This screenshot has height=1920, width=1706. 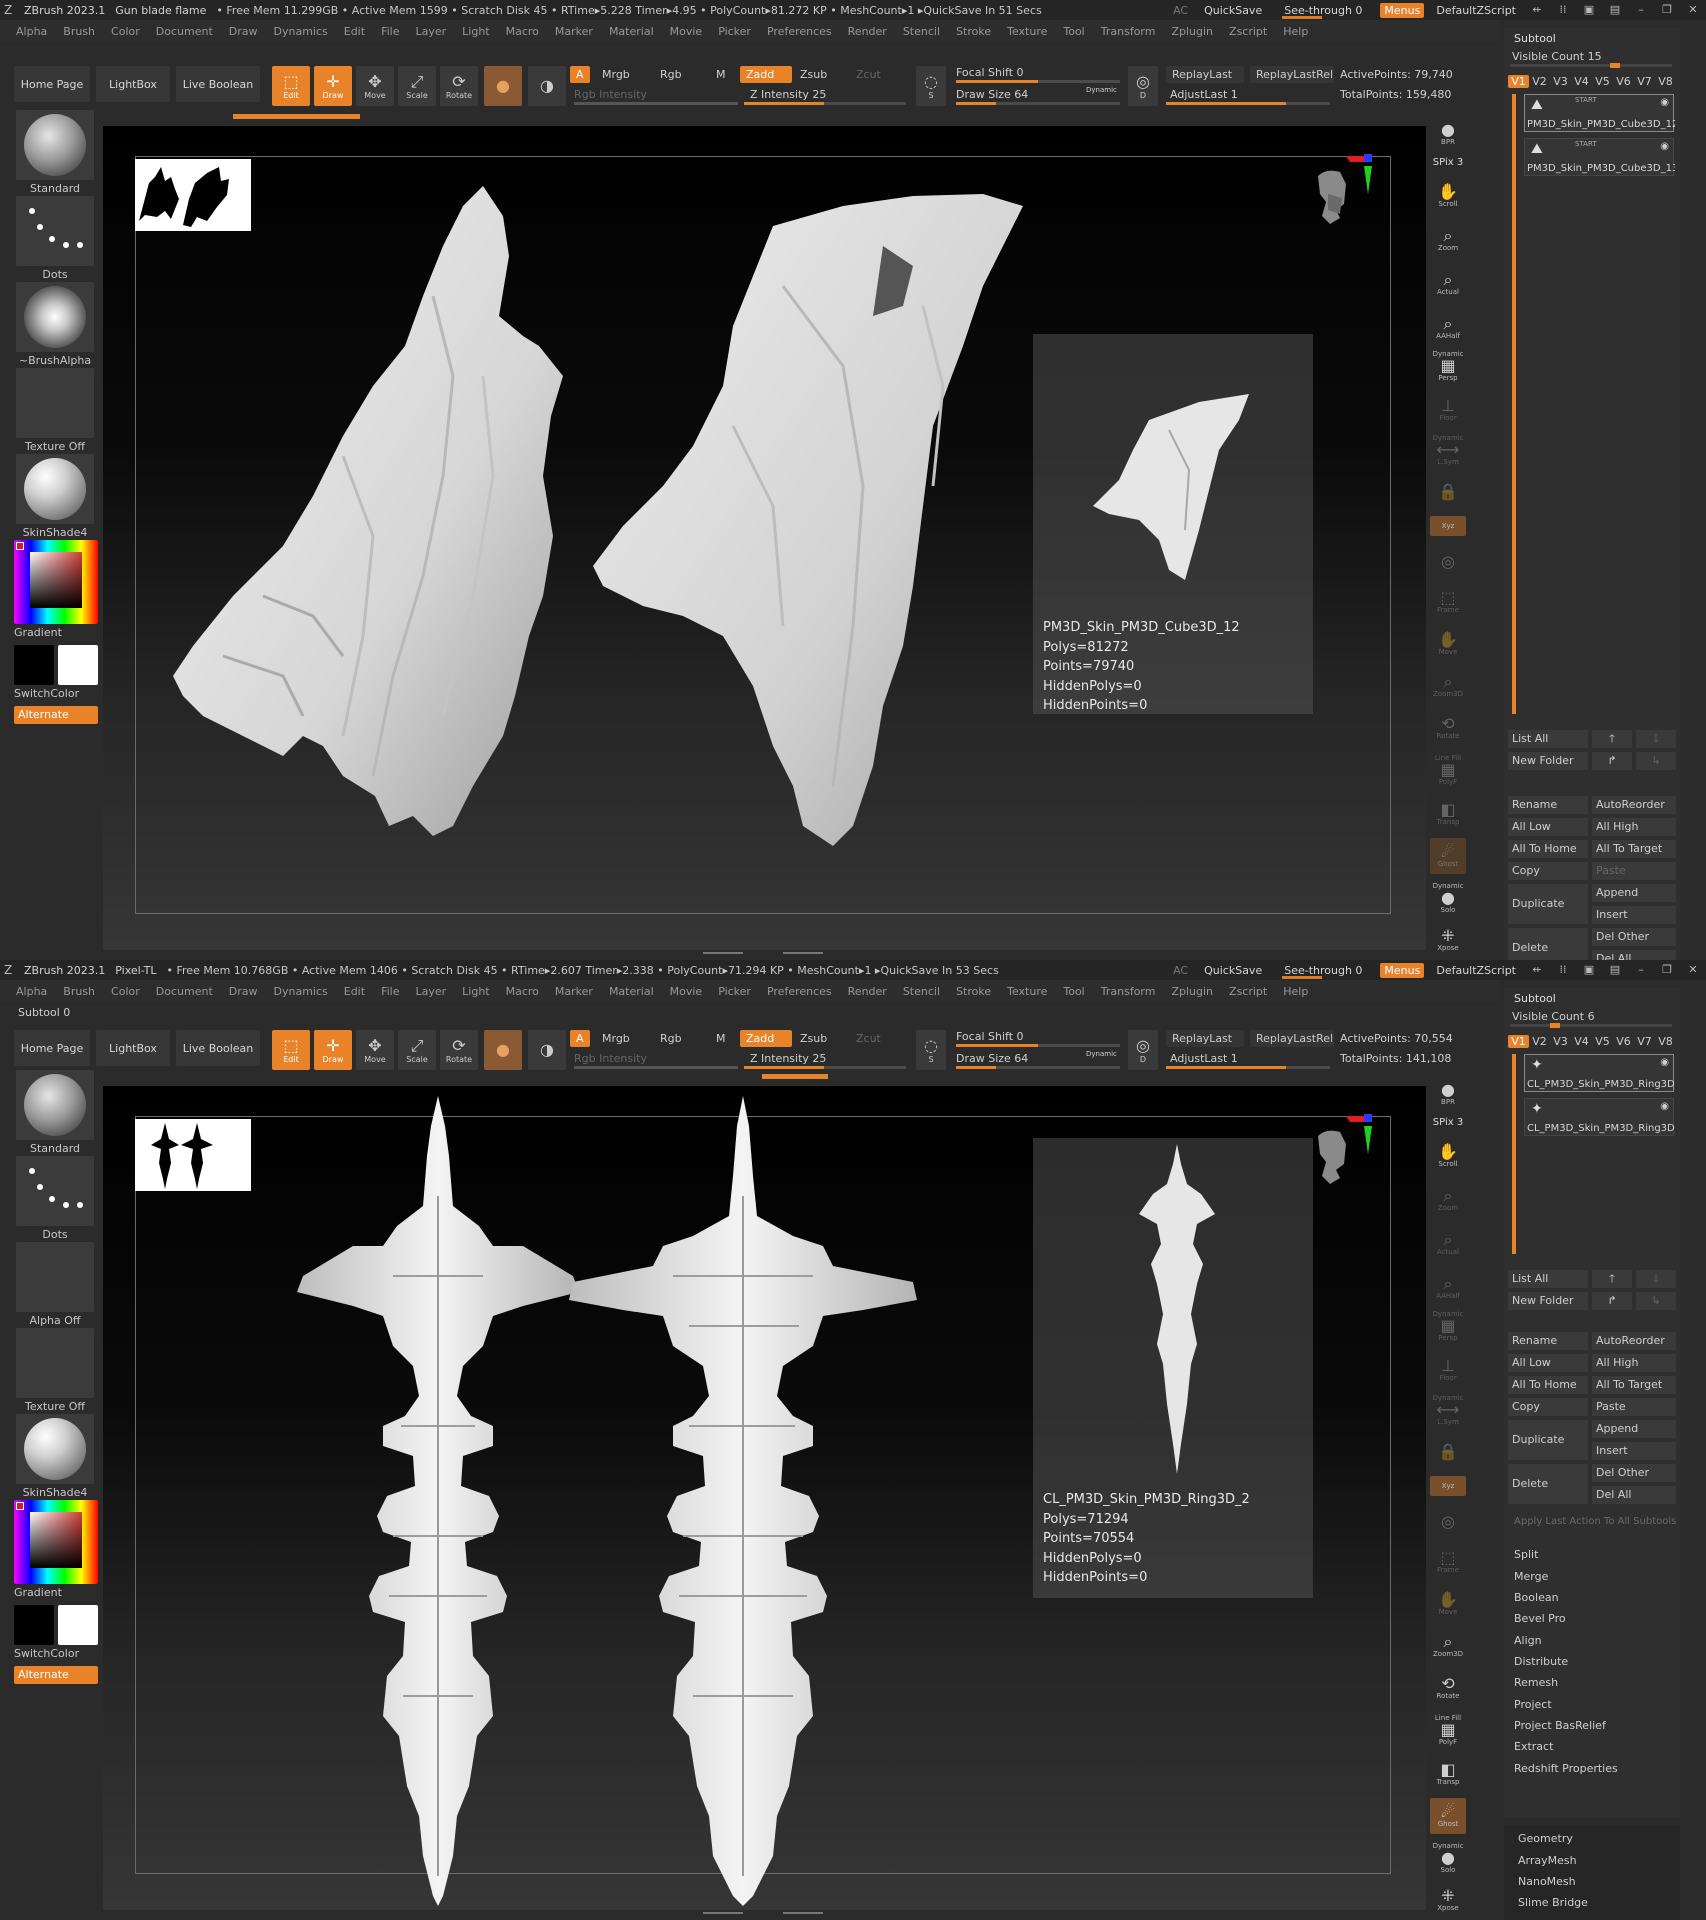 What do you see at coordinates (1448, 1646) in the screenshot?
I see `zoom3d-button: ⌕ Zoom3D` at bounding box center [1448, 1646].